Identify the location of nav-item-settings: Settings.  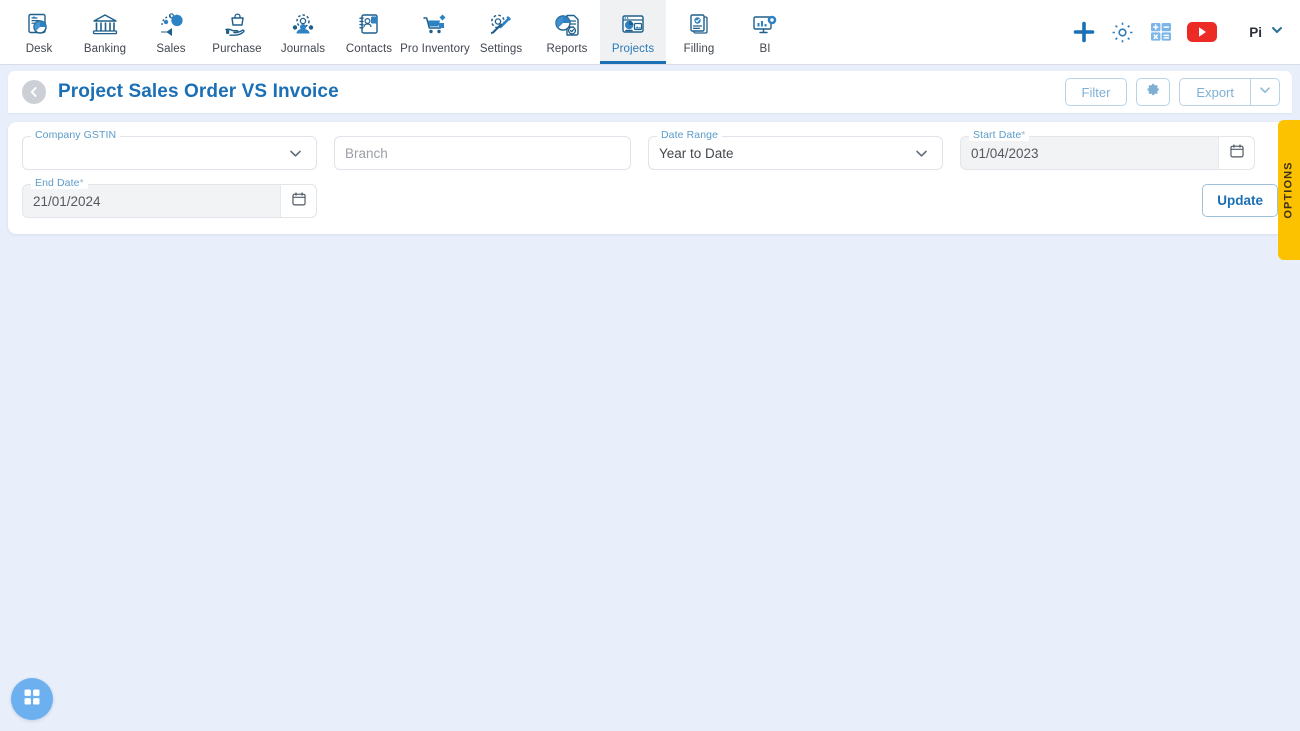
(501, 32).